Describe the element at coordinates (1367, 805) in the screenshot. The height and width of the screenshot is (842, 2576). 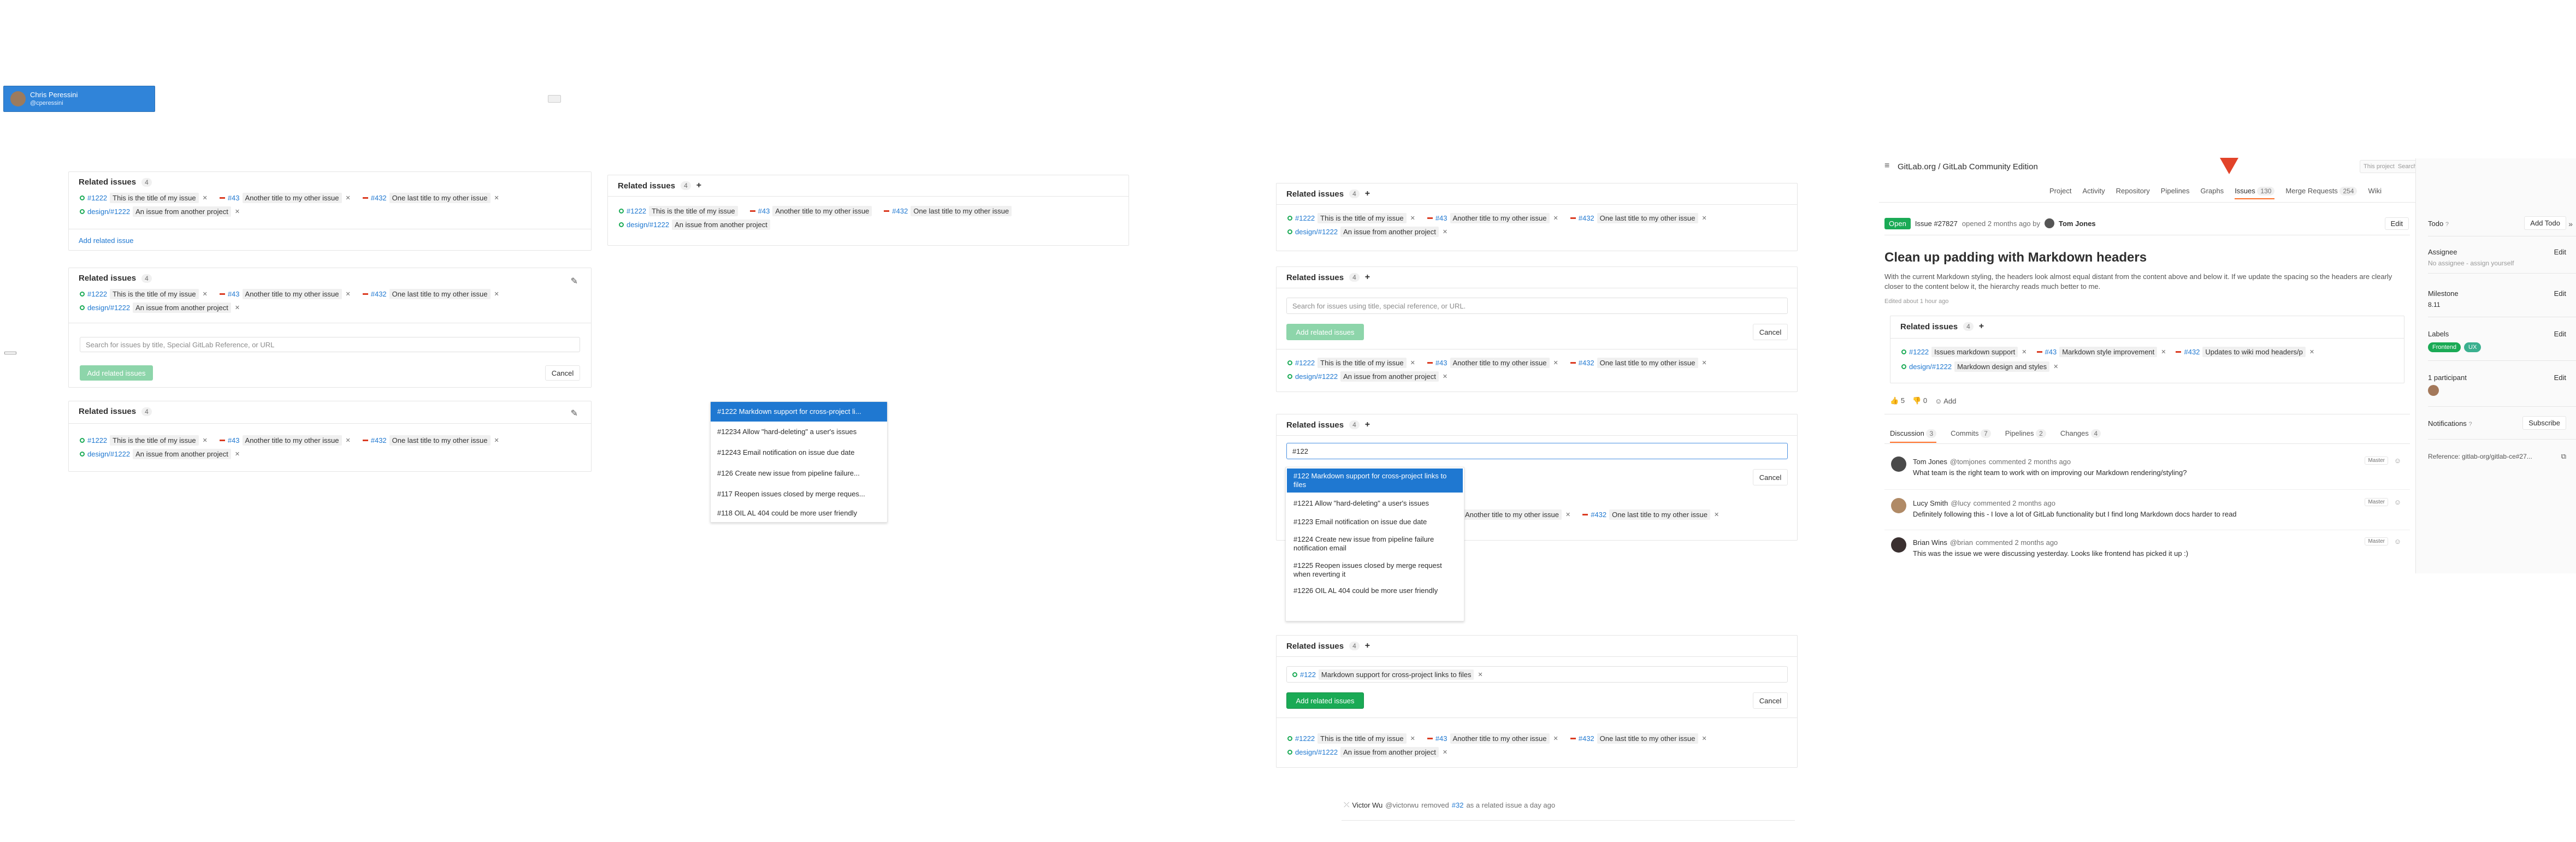
I see `activity-user: Victor Wu` at that location.